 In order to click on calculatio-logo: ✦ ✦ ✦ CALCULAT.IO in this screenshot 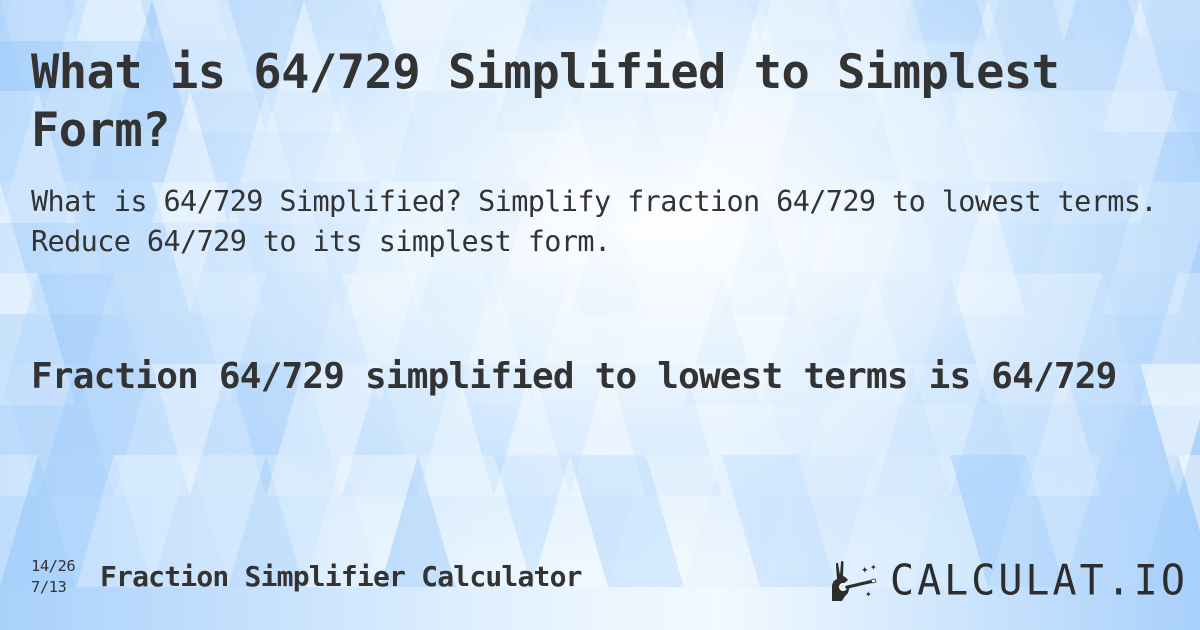, I will do `click(1008, 581)`.